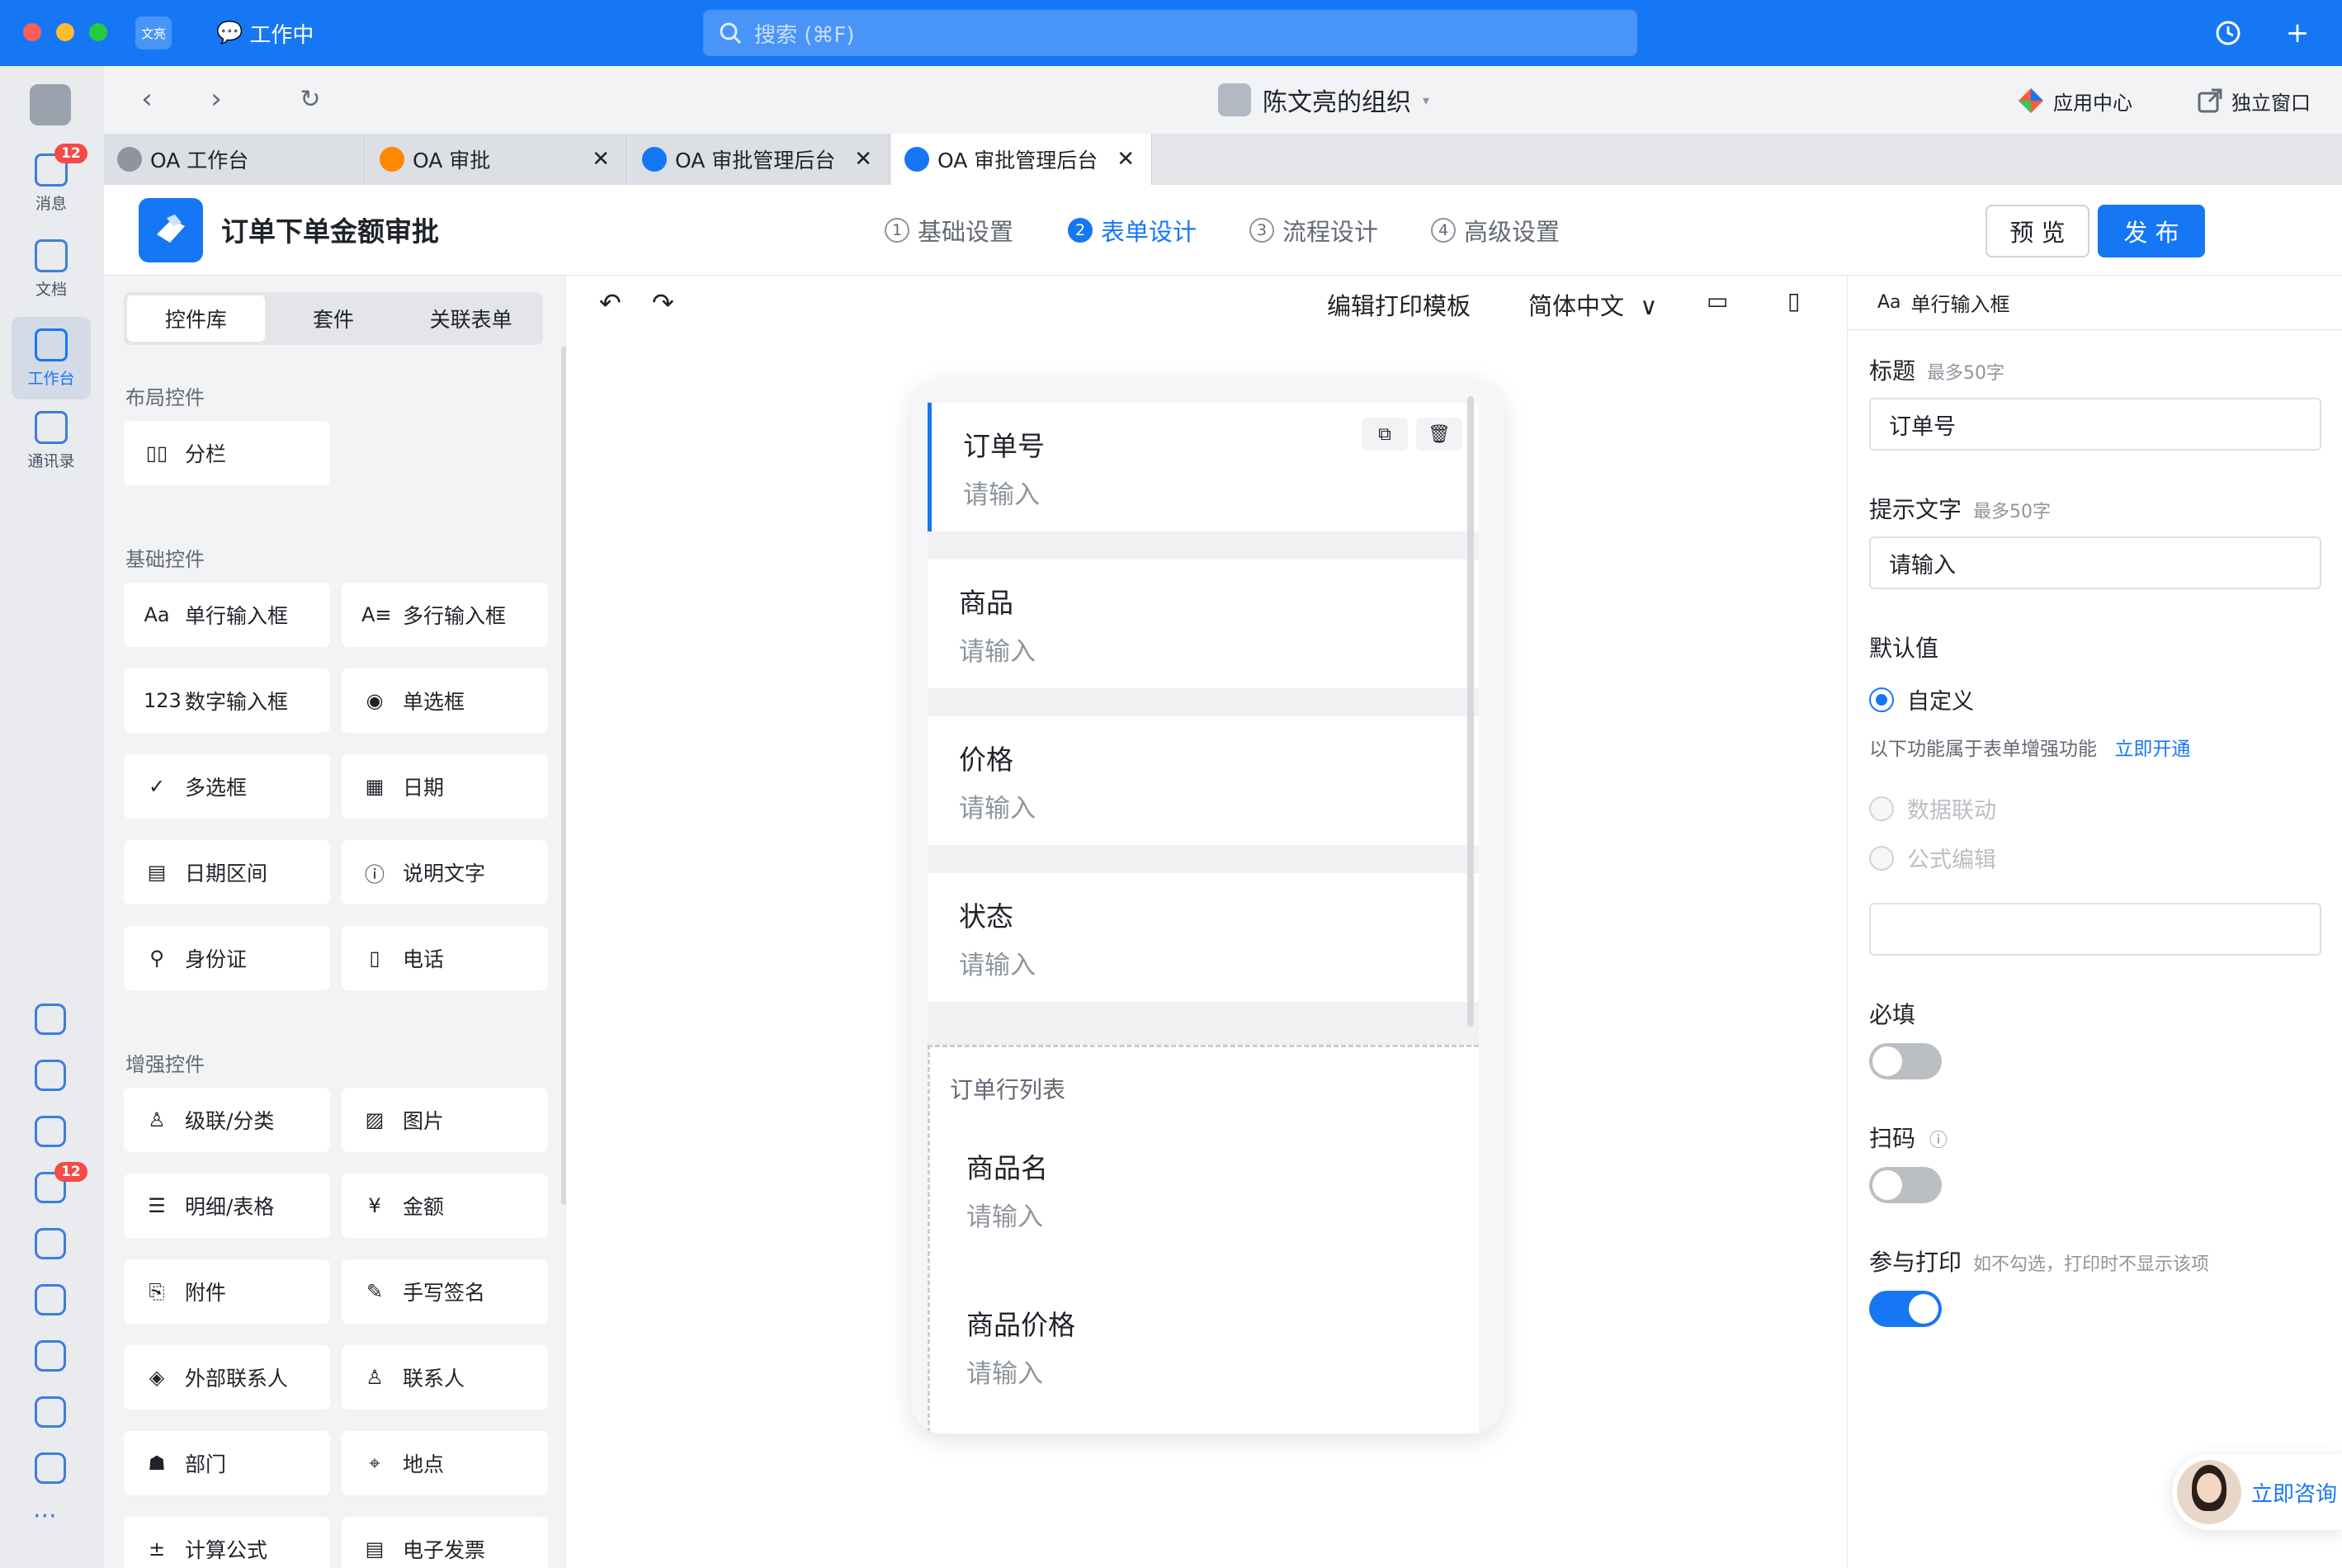 The width and height of the screenshot is (2342, 1568). Describe the element at coordinates (1203, 937) in the screenshot. I see `form-field-status: 状态 请输入` at that location.